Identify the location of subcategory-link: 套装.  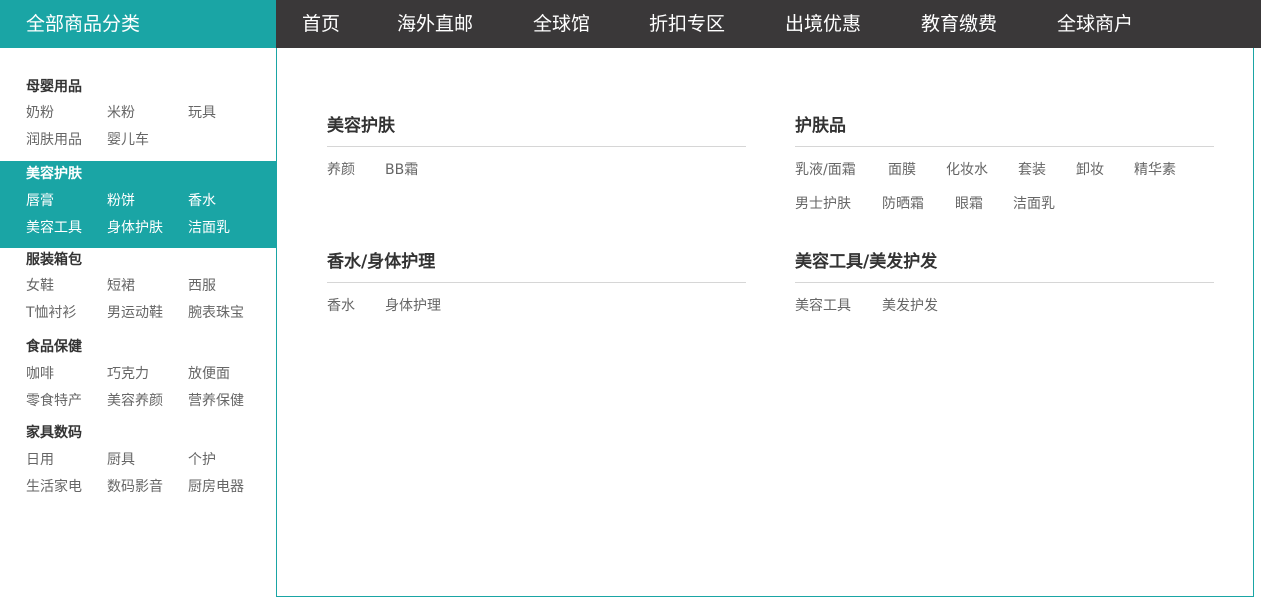
(1032, 169).